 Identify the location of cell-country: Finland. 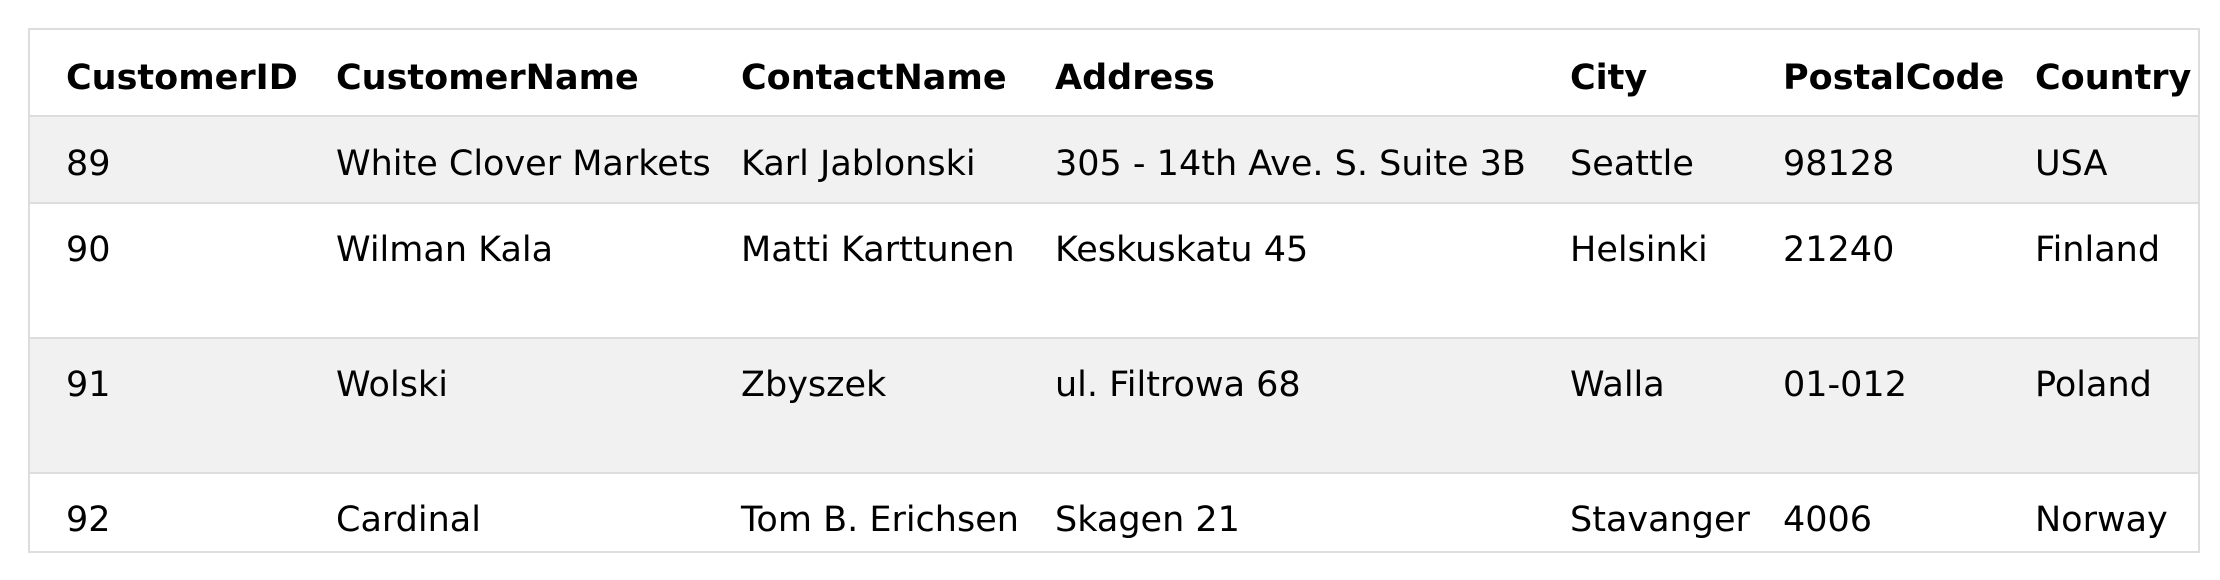
(2098, 250).